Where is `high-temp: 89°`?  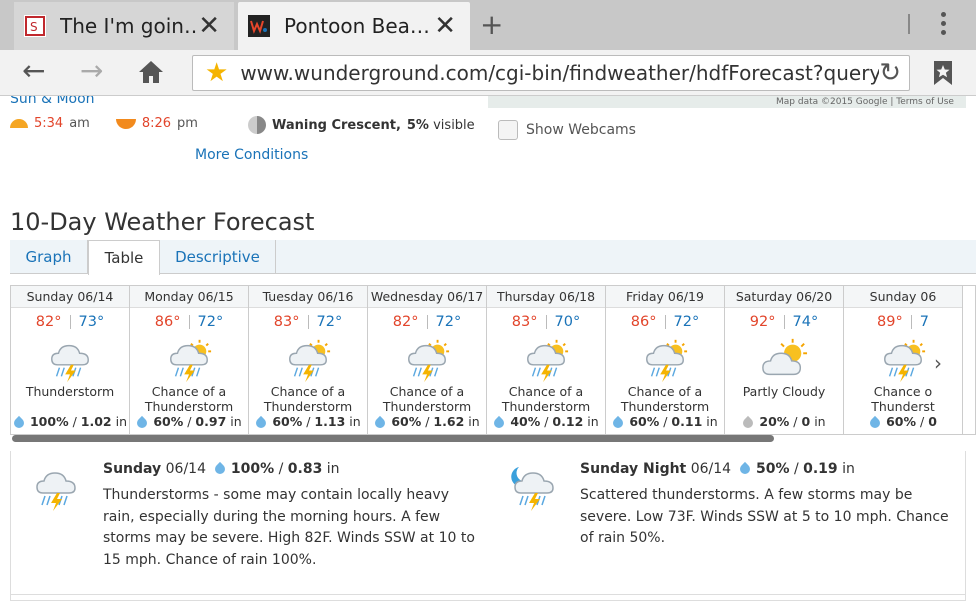 high-temp: 89° is located at coordinates (890, 322).